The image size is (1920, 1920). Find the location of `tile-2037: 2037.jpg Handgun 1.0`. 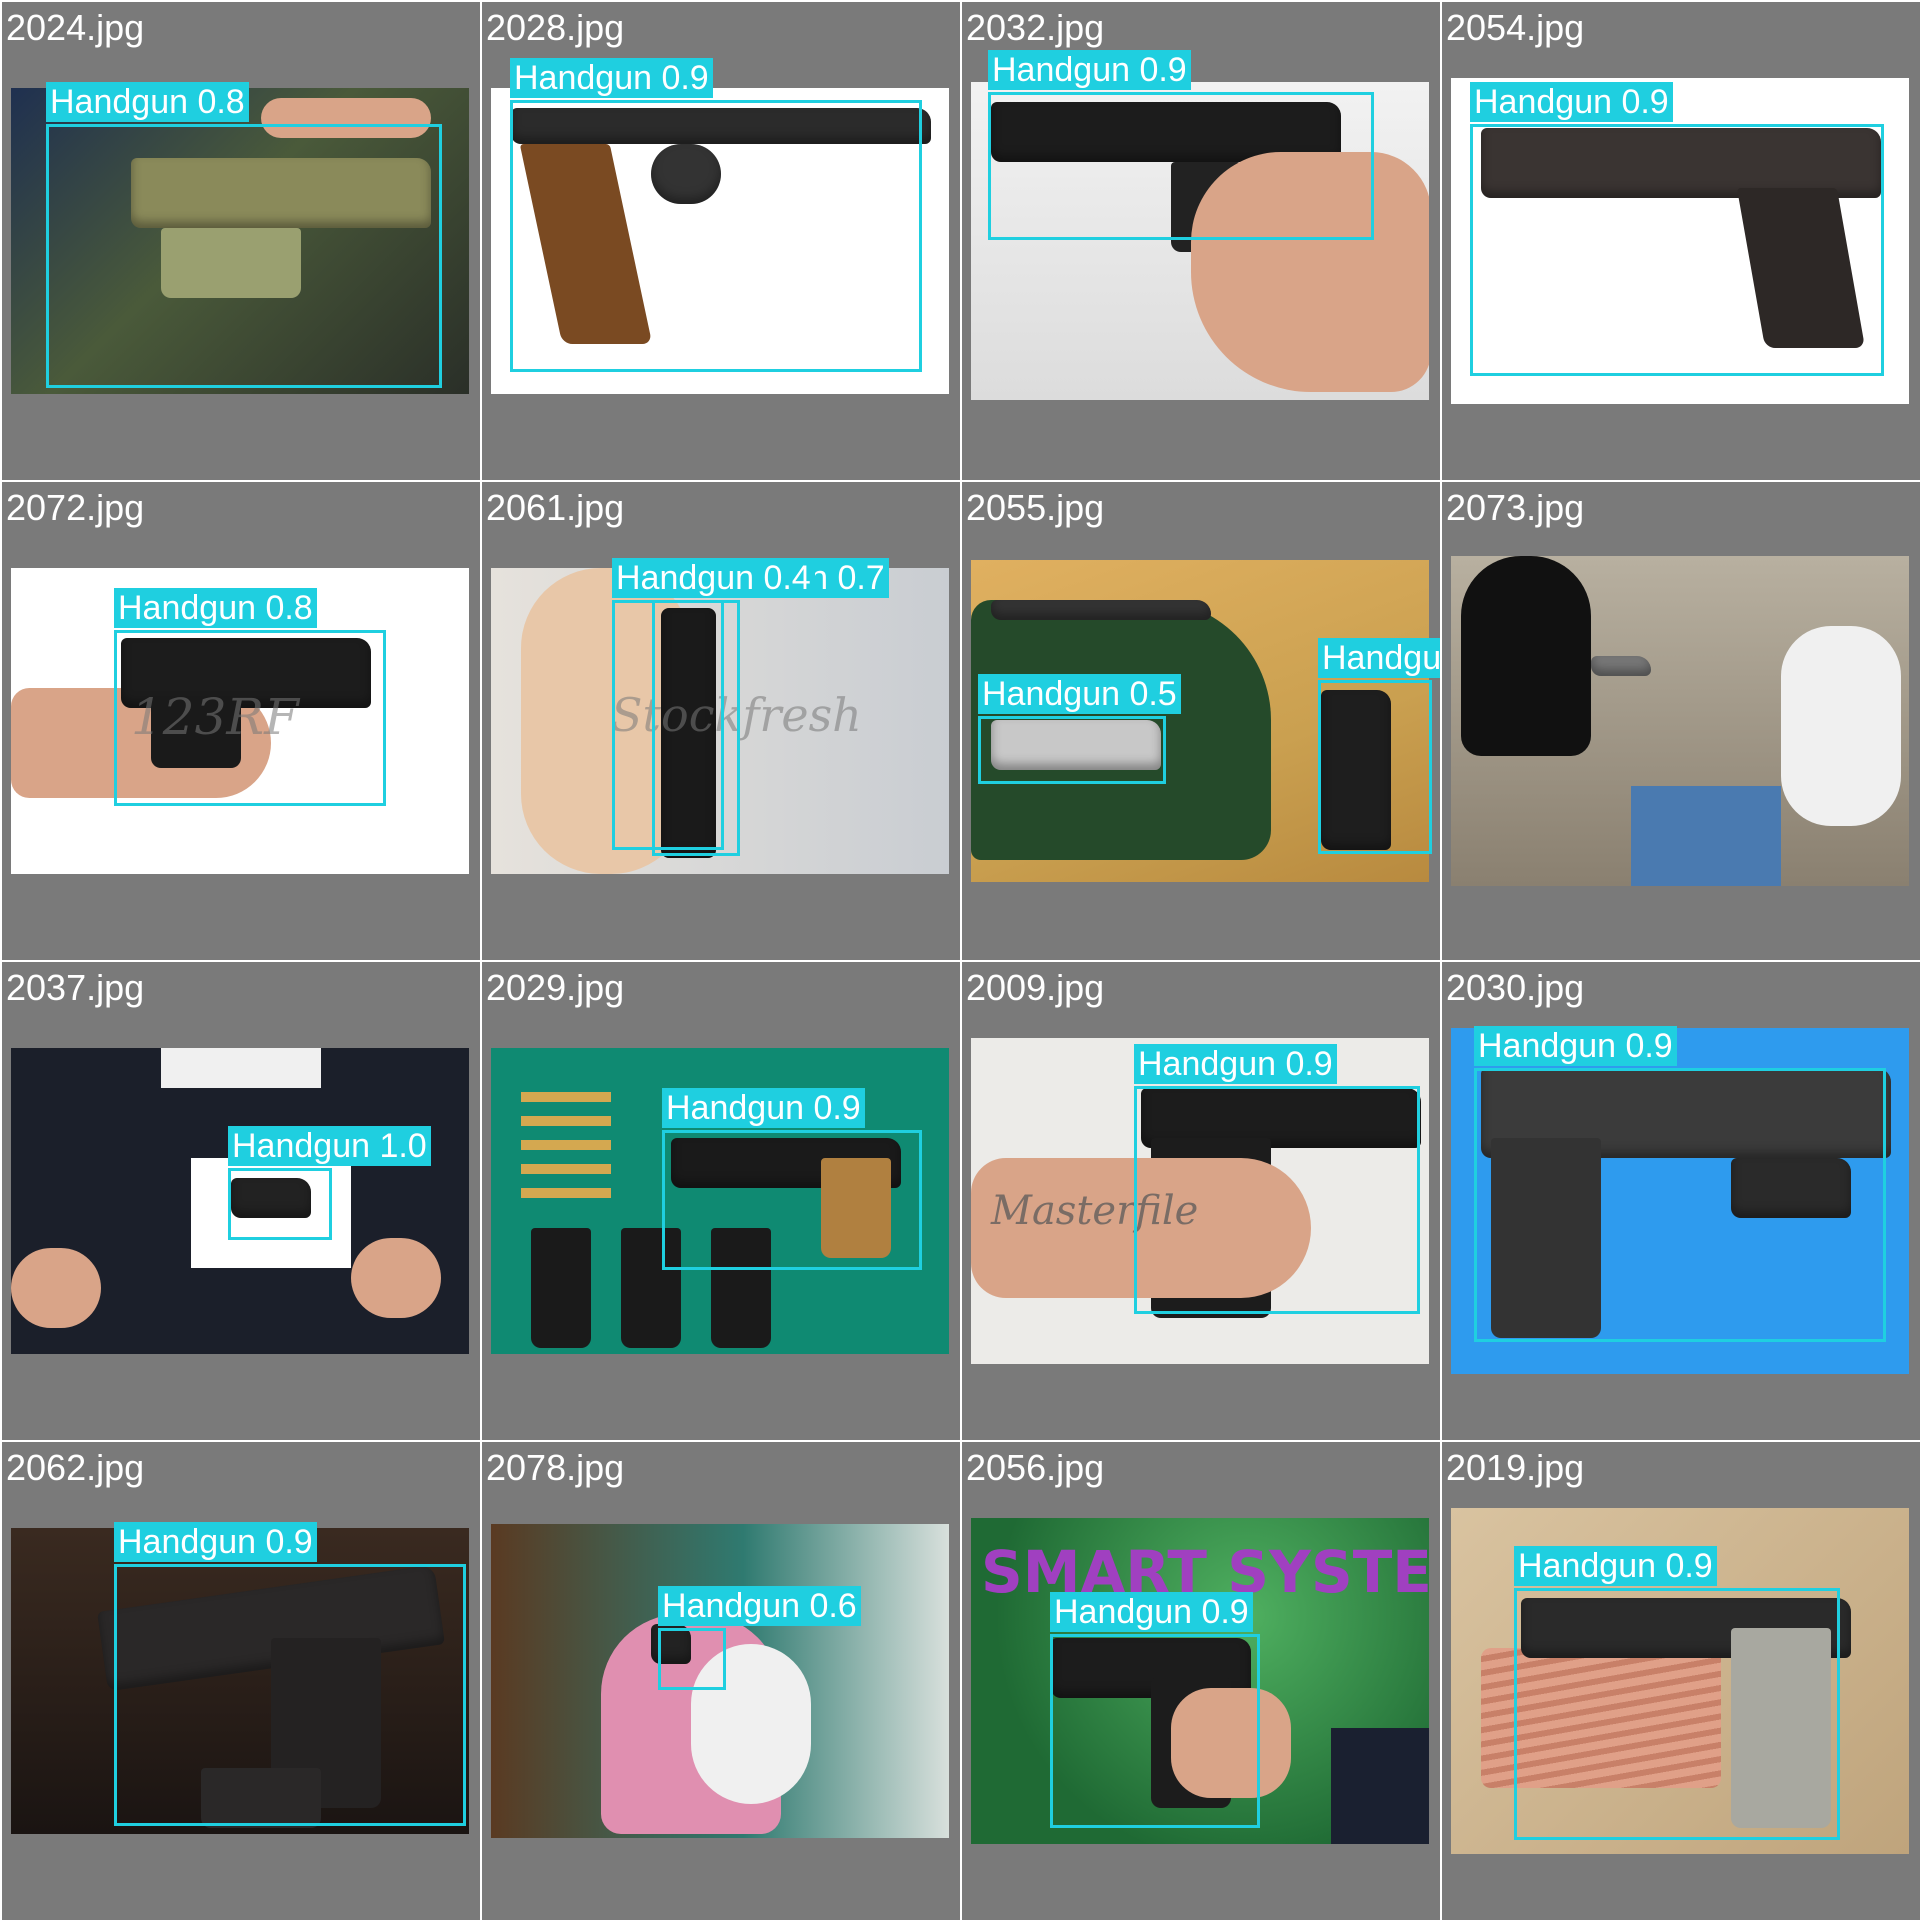

tile-2037: 2037.jpg Handgun 1.0 is located at coordinates (241, 1201).